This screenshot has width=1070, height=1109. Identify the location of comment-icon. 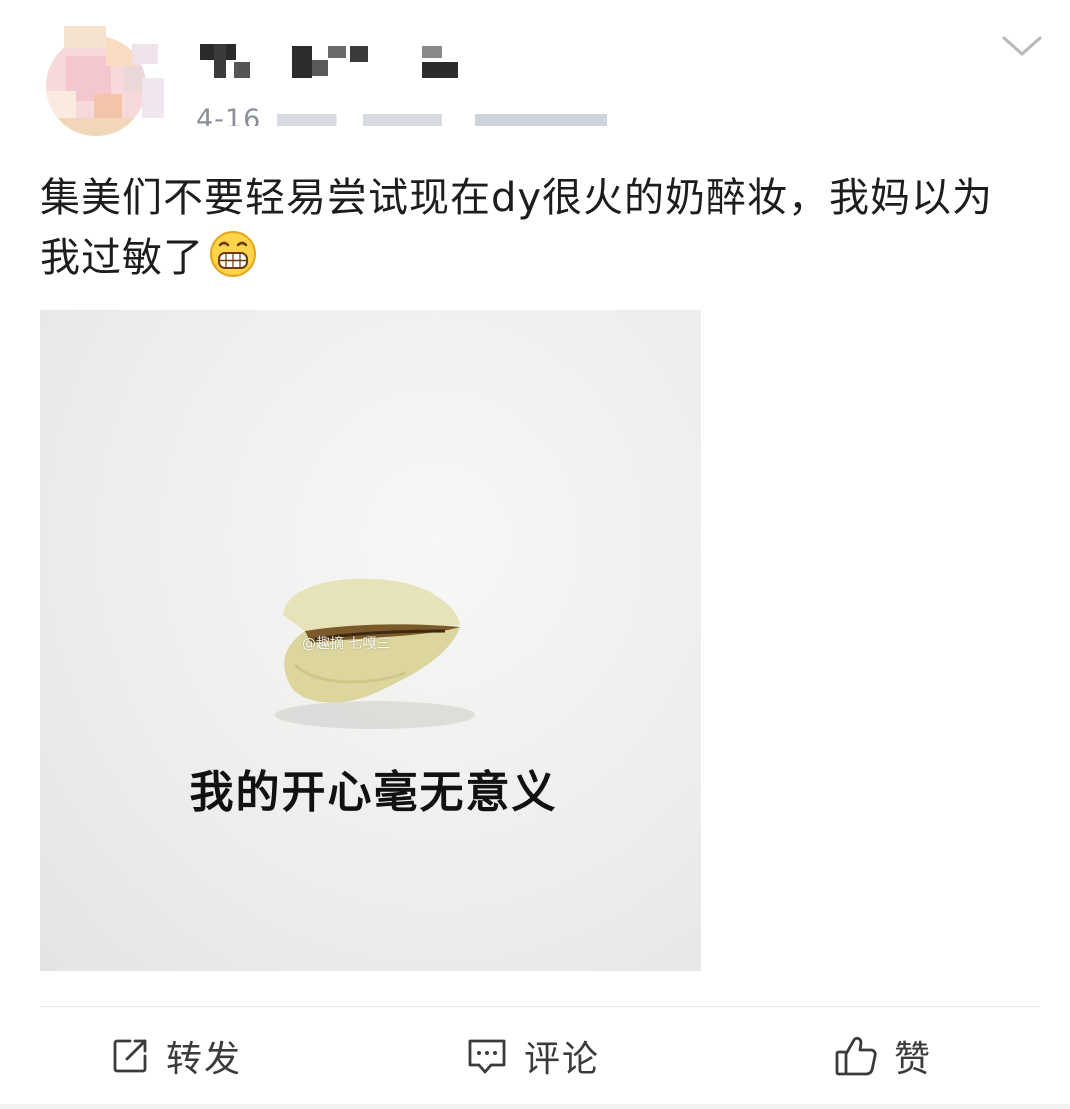
(487, 1056).